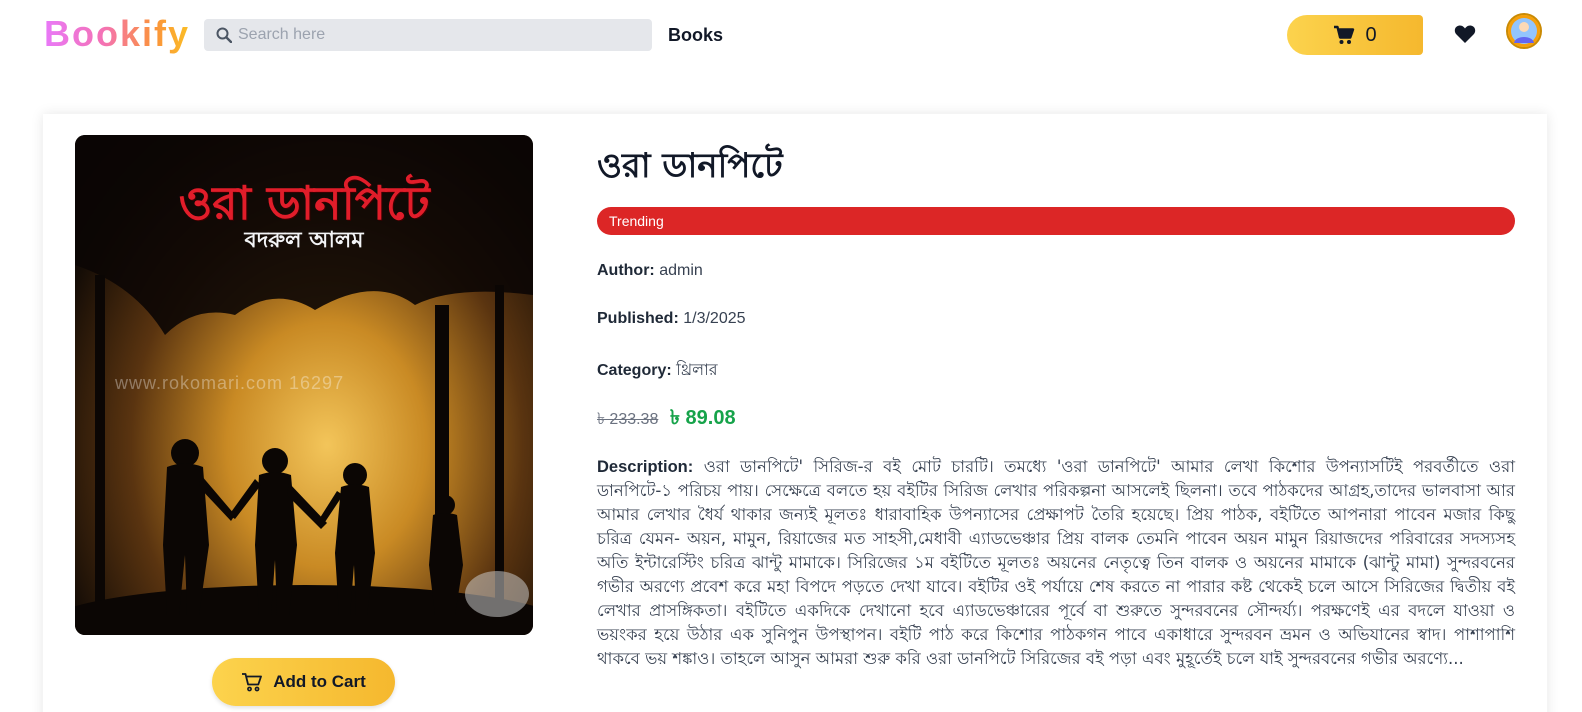 The image size is (1582, 712). I want to click on cover-author: বদরুল আলম, so click(304, 240).